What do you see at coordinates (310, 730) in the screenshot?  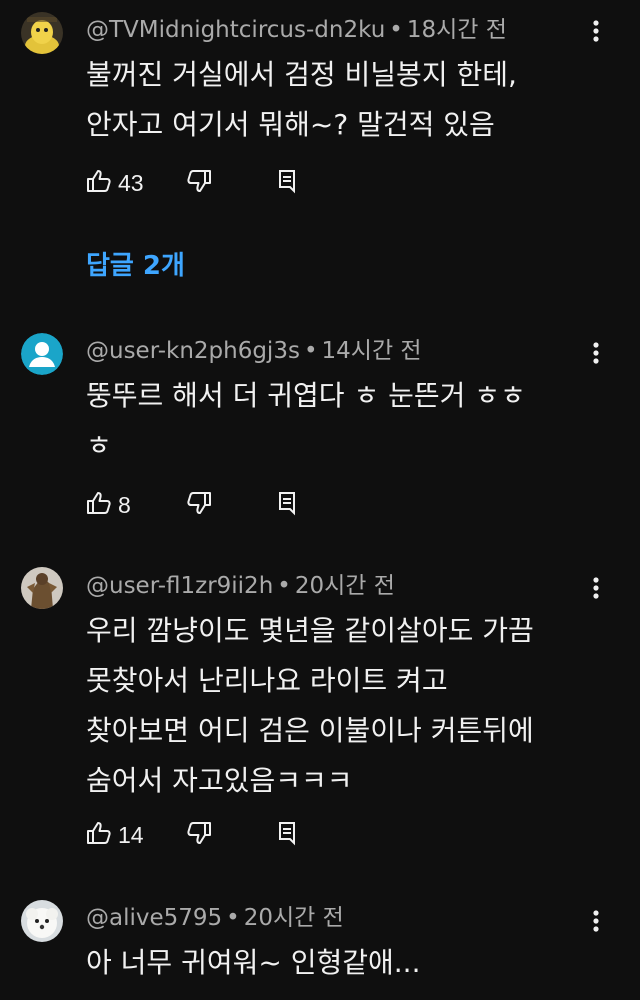 I see `comment-line: 찾아보면 어디 검은 이불이나 커튼뒤에` at bounding box center [310, 730].